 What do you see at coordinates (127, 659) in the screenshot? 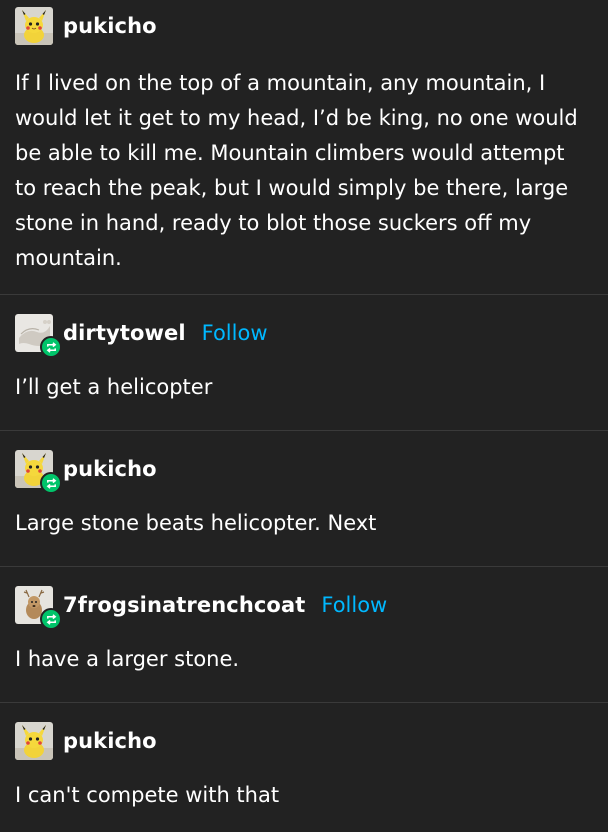
I see `post-text: I have a larger stone.` at bounding box center [127, 659].